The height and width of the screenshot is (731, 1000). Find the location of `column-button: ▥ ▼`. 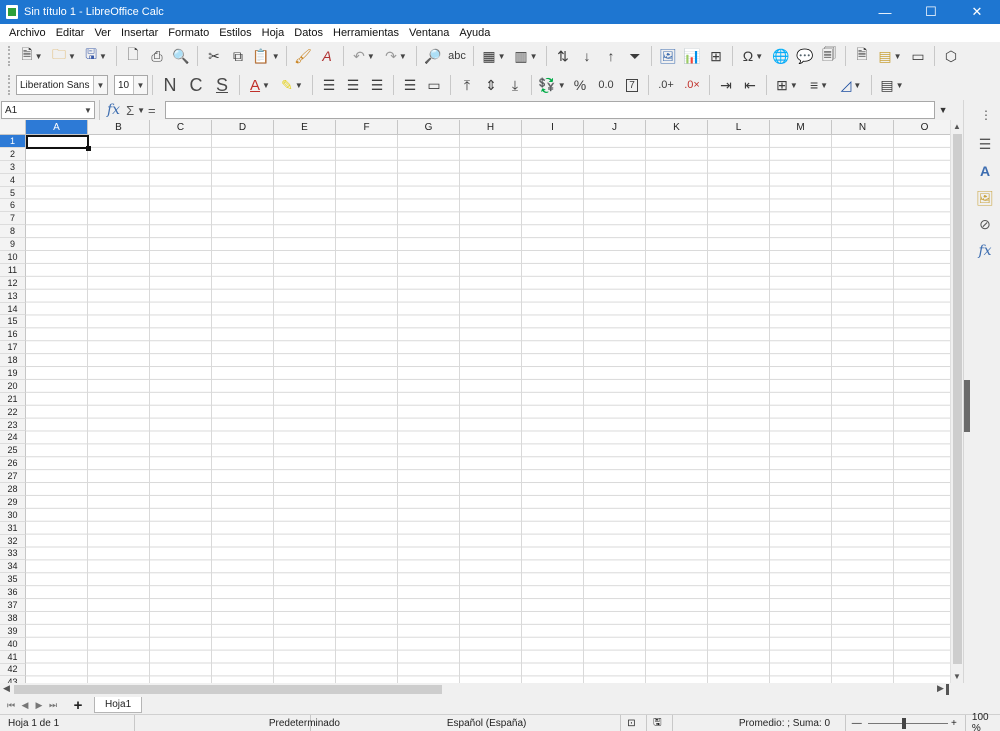

column-button: ▥ ▼ is located at coordinates (526, 56).